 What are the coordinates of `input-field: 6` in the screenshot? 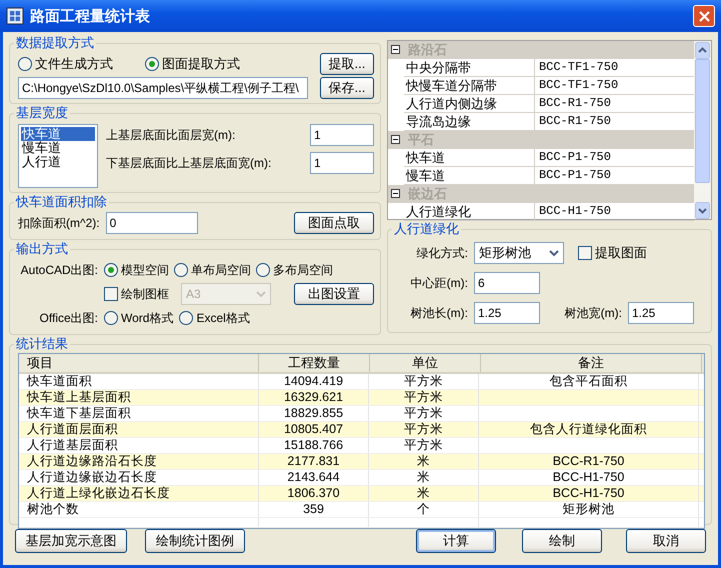 It's located at (507, 283).